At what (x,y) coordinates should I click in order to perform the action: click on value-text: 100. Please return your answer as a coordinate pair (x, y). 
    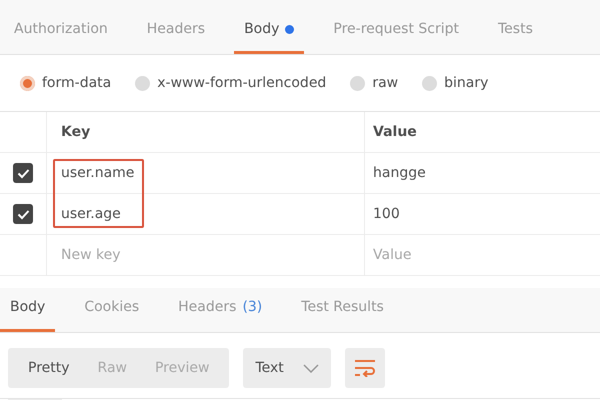
    Looking at the image, I should click on (386, 214).